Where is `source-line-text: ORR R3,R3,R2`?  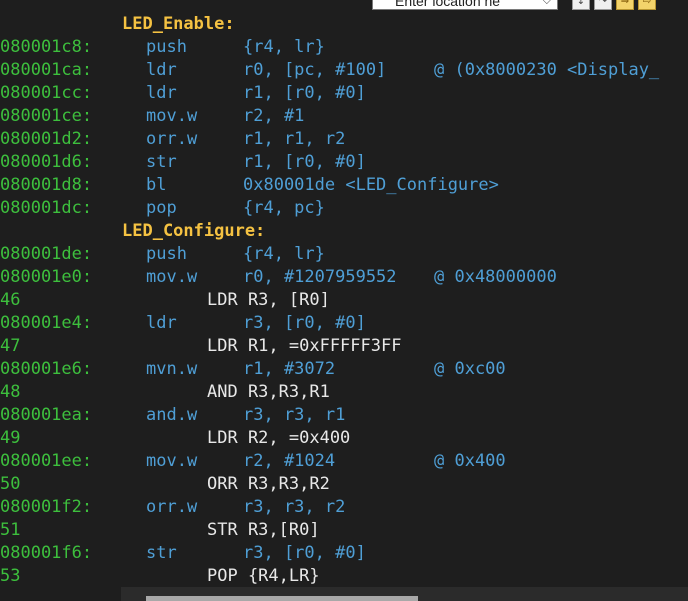 source-line-text: ORR R3,R3,R2 is located at coordinates (268, 484).